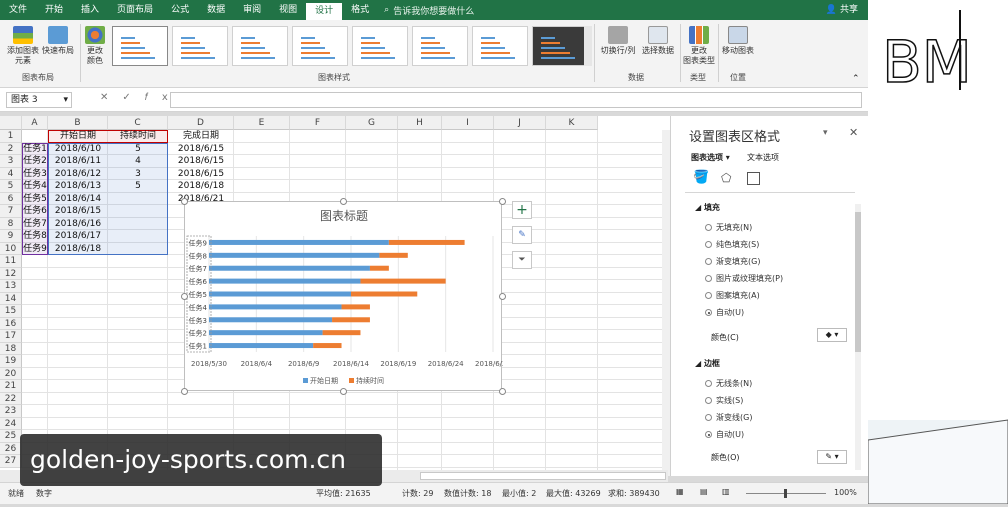 The height and width of the screenshot is (507, 1008). I want to click on row-header: 9, so click(11, 236).